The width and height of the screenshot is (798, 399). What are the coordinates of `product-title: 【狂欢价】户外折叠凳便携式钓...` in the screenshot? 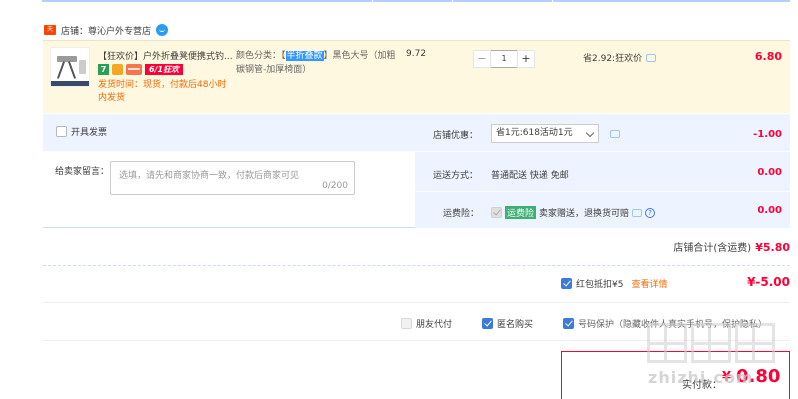 It's located at (165, 55).